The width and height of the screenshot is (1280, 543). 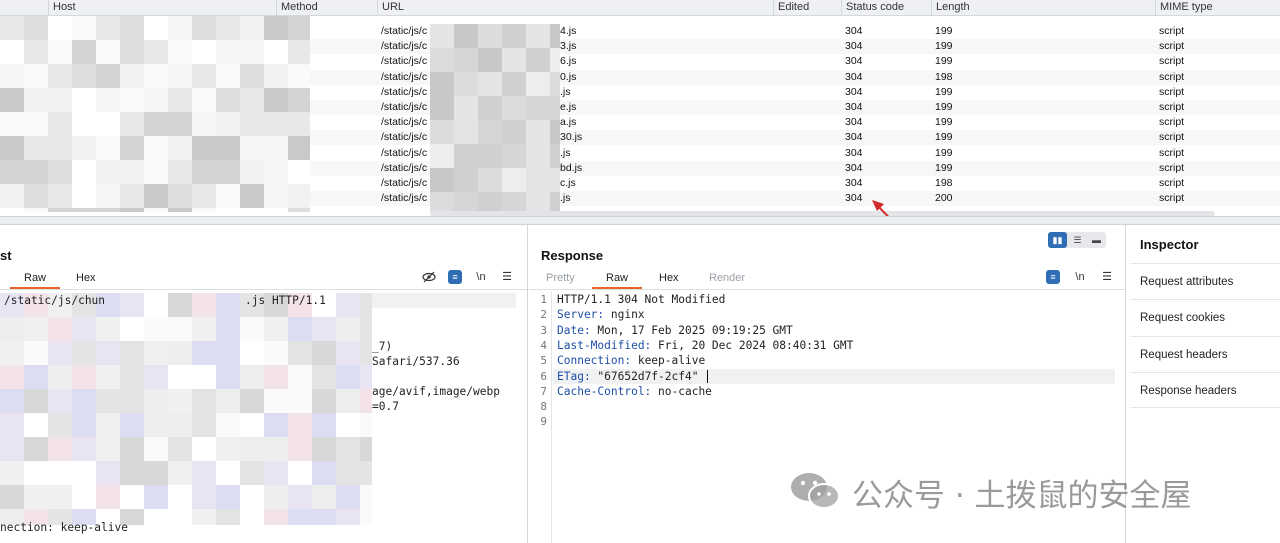 I want to click on layout-rows-icon: ☰, so click(x=1077, y=240).